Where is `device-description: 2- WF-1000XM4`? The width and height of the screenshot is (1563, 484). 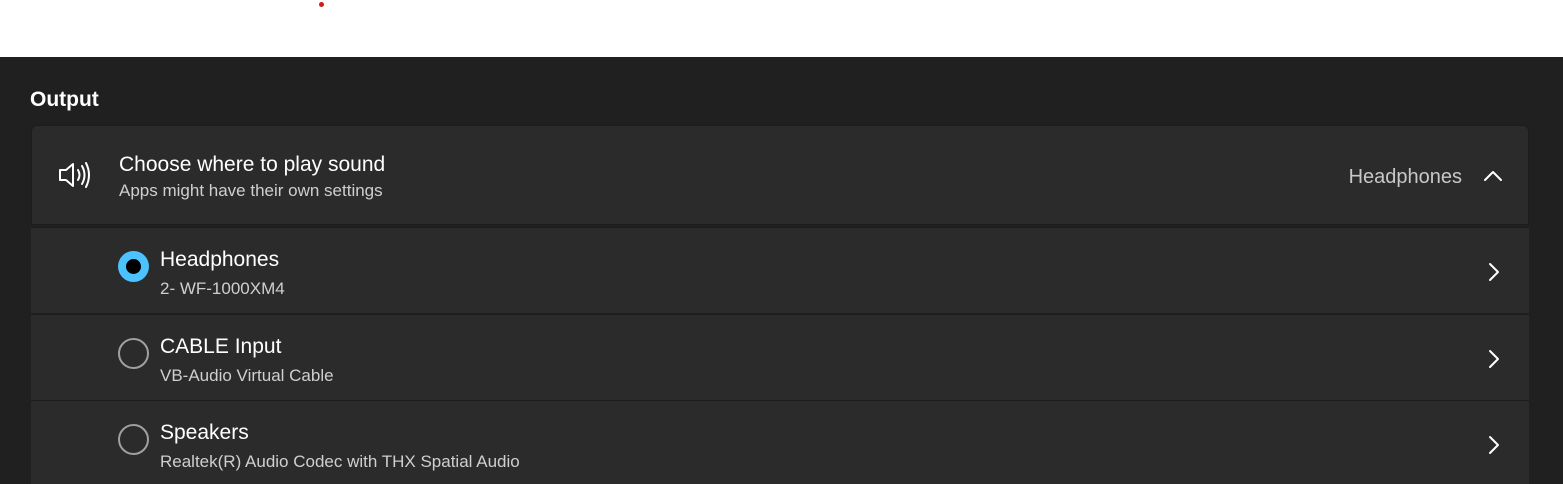
device-description: 2- WF-1000XM4 is located at coordinates (222, 288).